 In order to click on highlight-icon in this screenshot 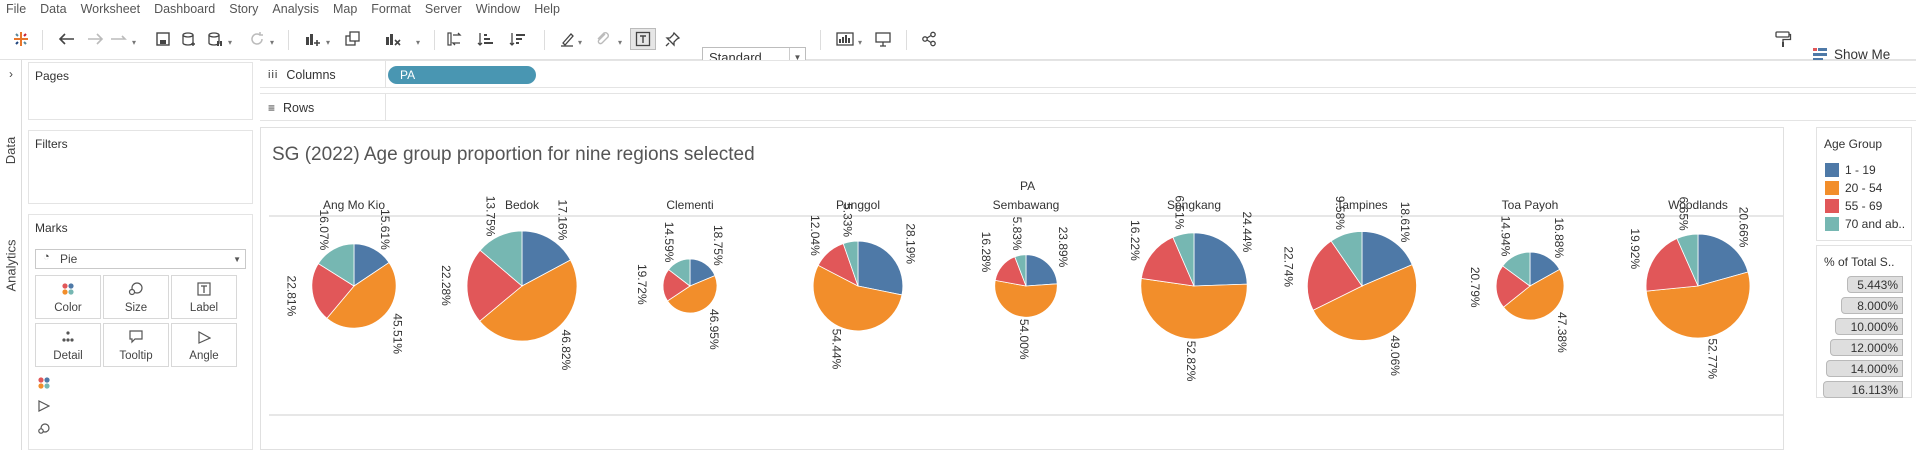, I will do `click(567, 39)`.